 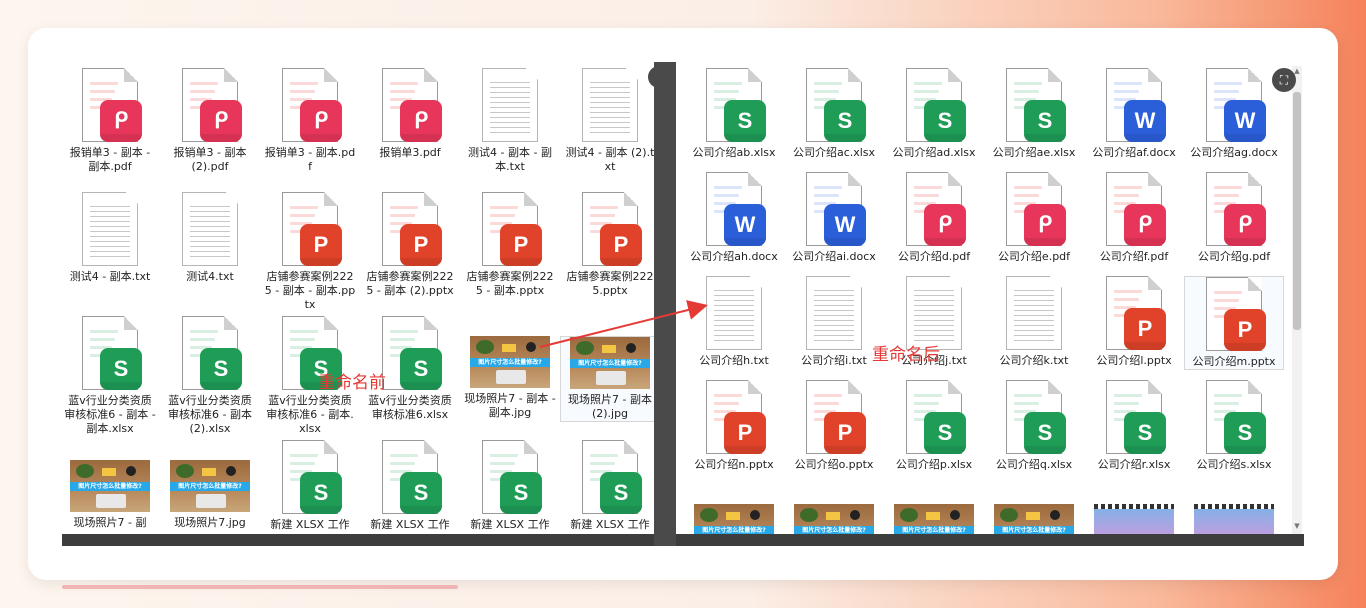 What do you see at coordinates (210, 495) in the screenshot?
I see `file-item: 图片尺寸怎么批量修改? 现场照片7.jpg` at bounding box center [210, 495].